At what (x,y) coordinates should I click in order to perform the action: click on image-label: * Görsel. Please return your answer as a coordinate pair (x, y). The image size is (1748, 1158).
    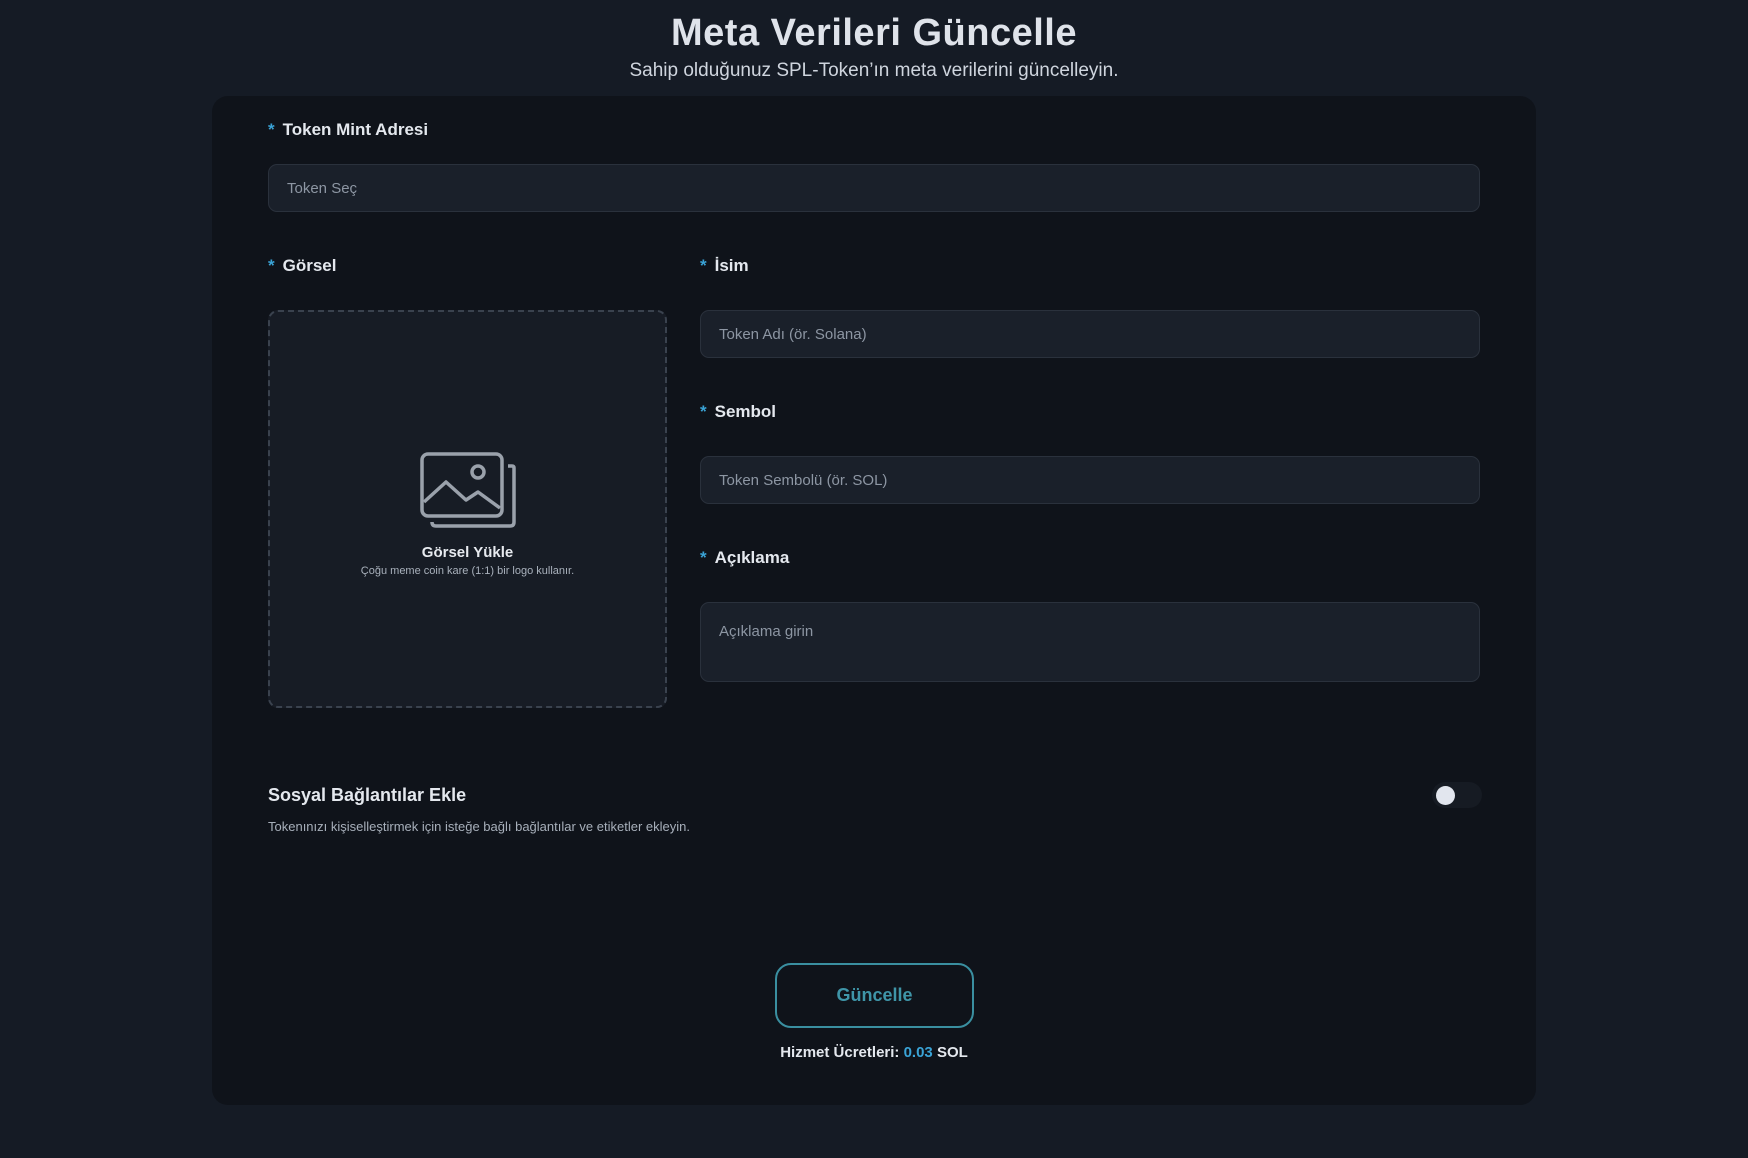
    Looking at the image, I should click on (302, 266).